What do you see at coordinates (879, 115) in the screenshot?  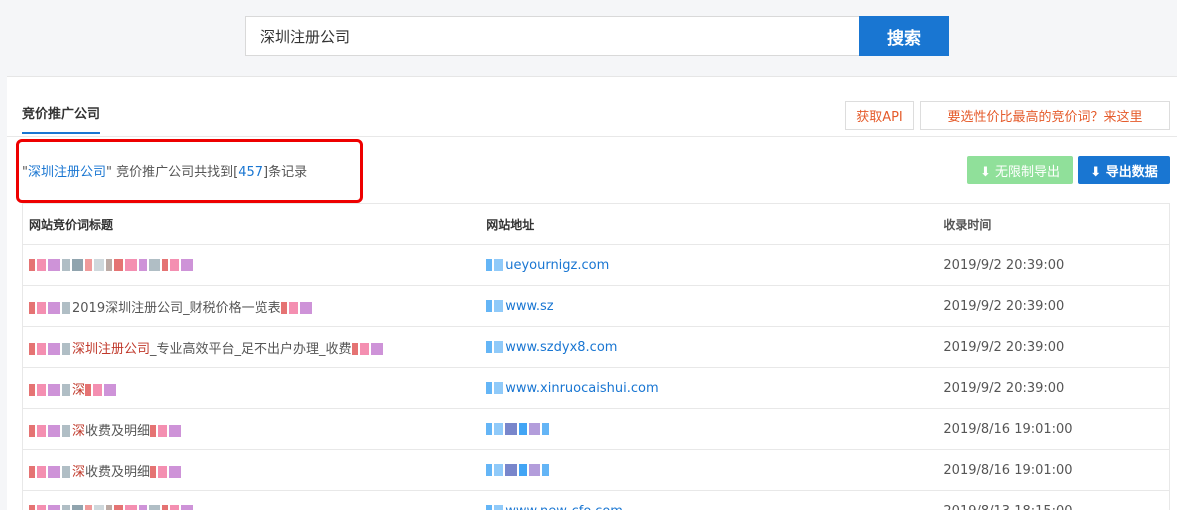 I see `get-api-button: 获取API` at bounding box center [879, 115].